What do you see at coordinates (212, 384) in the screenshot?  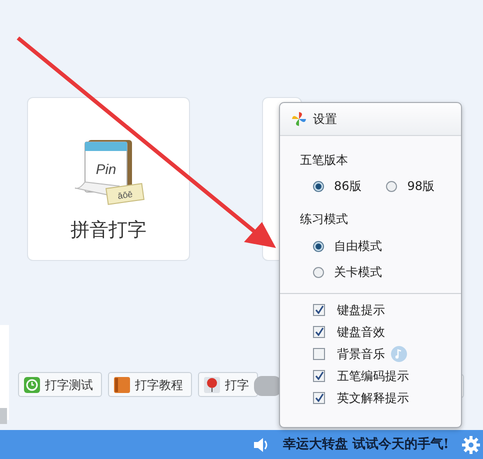 I see `balloon-icon` at bounding box center [212, 384].